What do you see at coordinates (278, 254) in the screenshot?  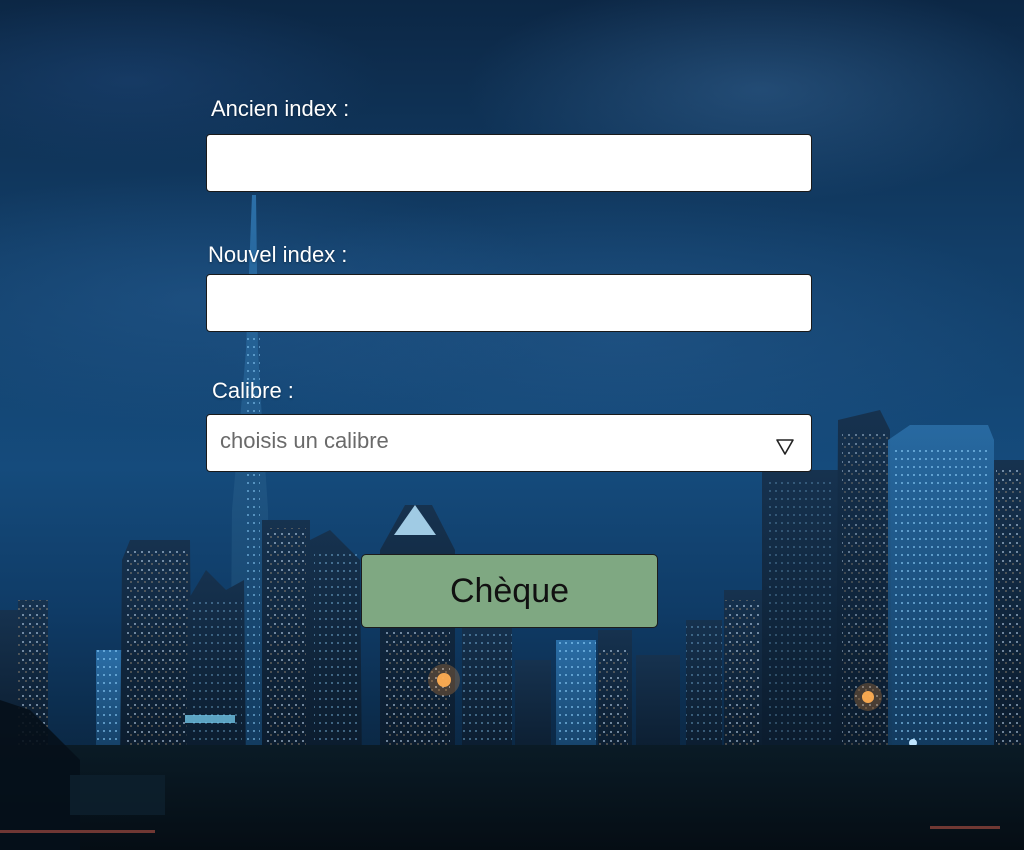 I see `nouvel-index-label: Nouvel index :` at bounding box center [278, 254].